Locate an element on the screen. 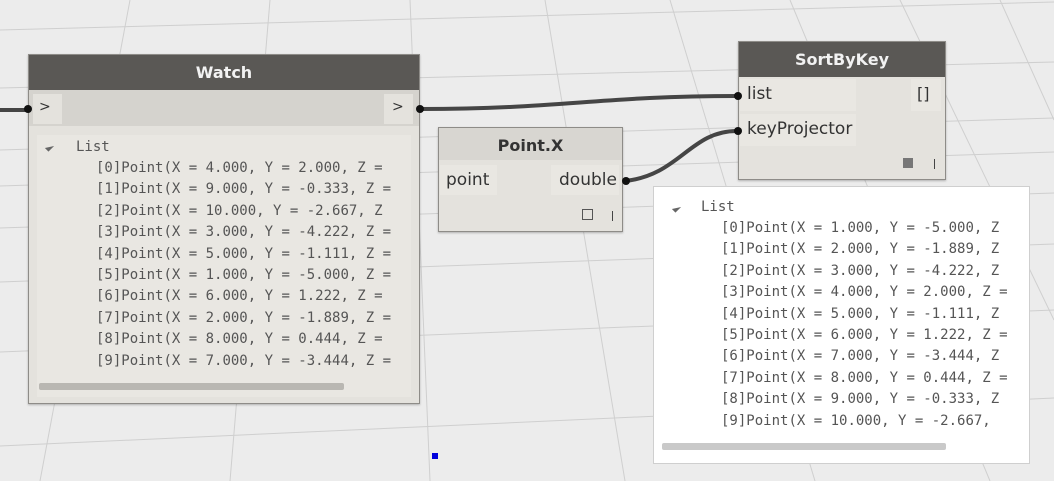 The width and height of the screenshot is (1054, 481). sortbykey-node: SortByKey list keyProjector [] is located at coordinates (840, 110).